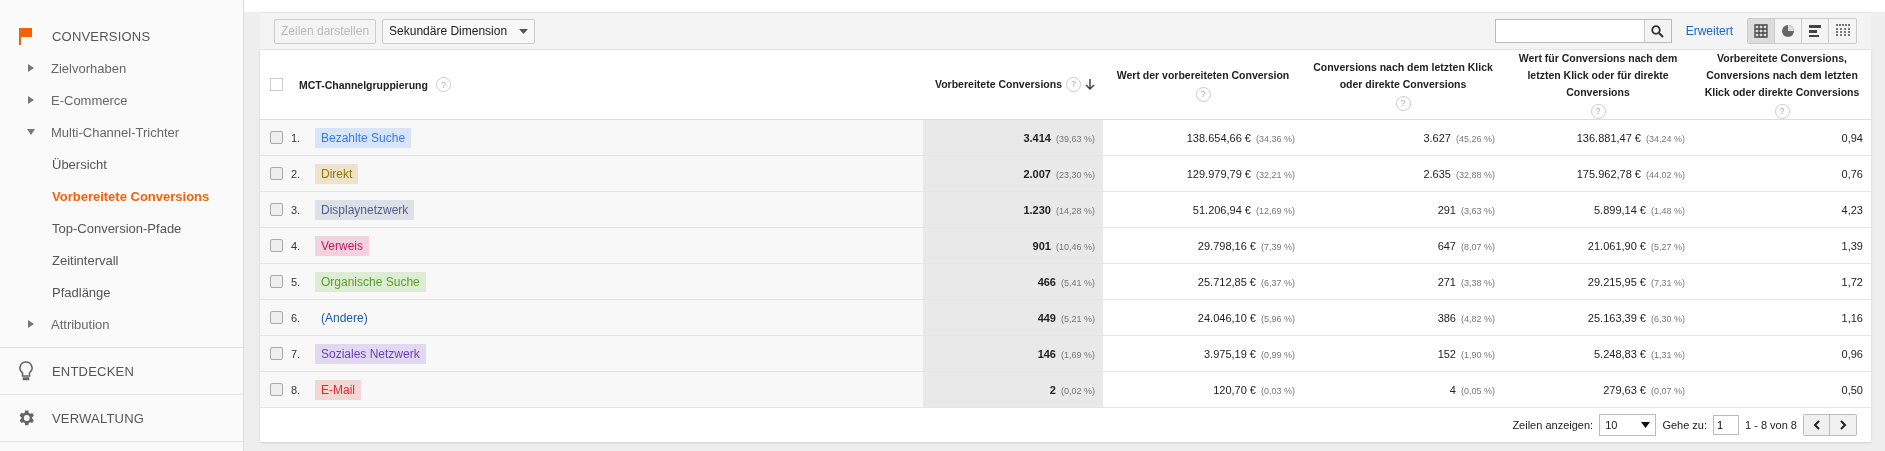  Describe the element at coordinates (1437, 173) in the screenshot. I see `table-cell: 2.635` at that location.